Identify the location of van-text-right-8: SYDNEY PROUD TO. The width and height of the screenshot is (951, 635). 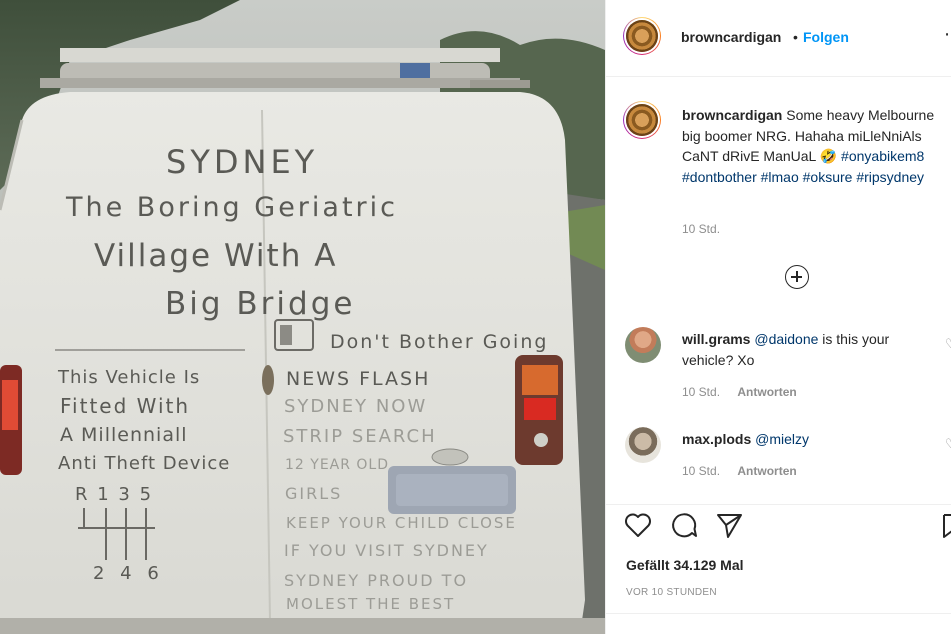
(376, 580).